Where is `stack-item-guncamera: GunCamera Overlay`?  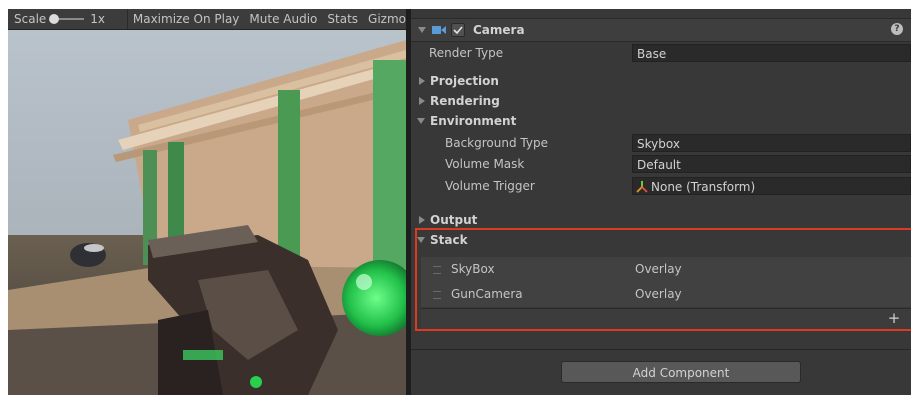
stack-item-guncamera: GunCamera Overlay is located at coordinates (666, 294).